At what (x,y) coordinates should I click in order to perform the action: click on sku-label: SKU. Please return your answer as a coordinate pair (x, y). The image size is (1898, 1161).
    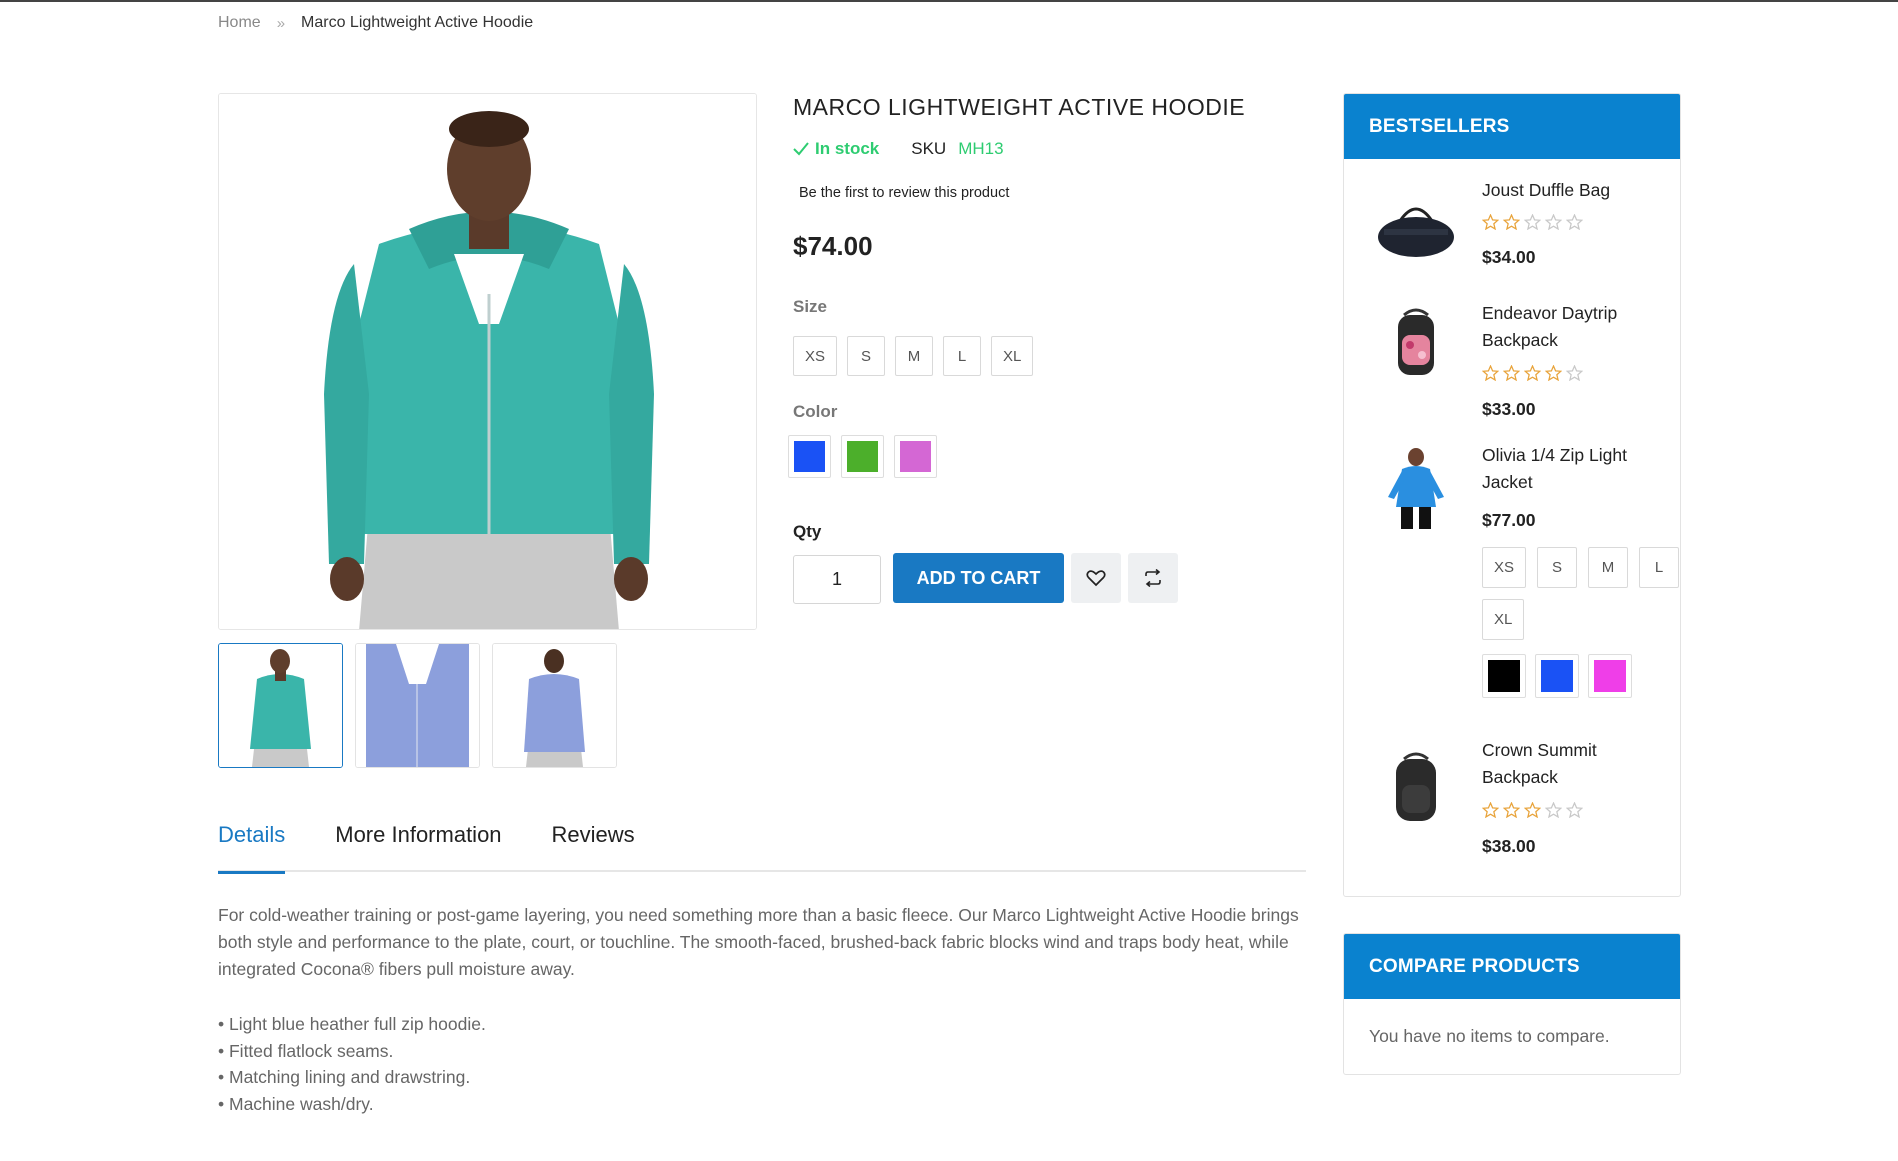
    Looking at the image, I should click on (929, 148).